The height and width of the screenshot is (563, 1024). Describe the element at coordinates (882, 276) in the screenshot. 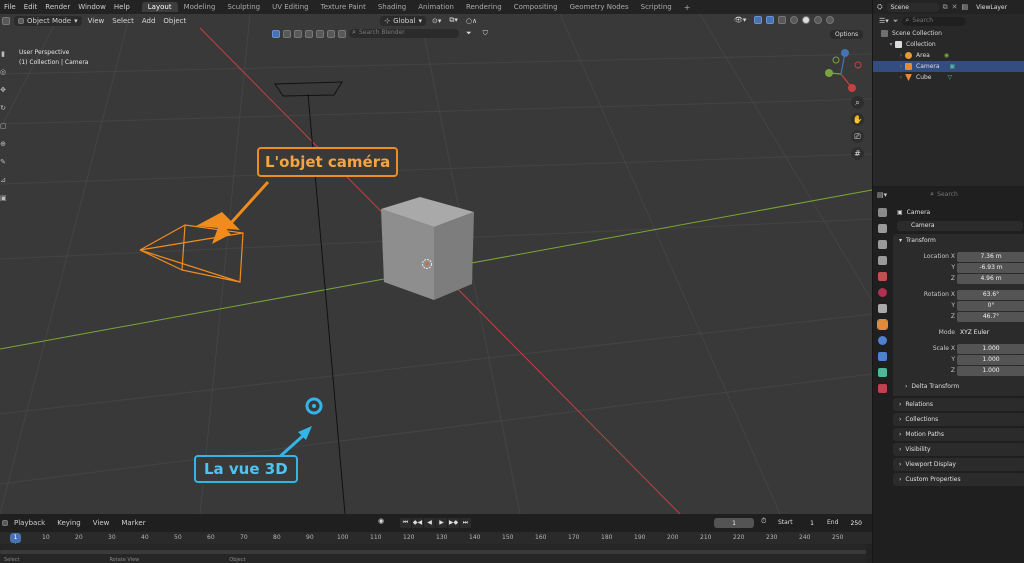

I see `scene-tab-icon` at that location.